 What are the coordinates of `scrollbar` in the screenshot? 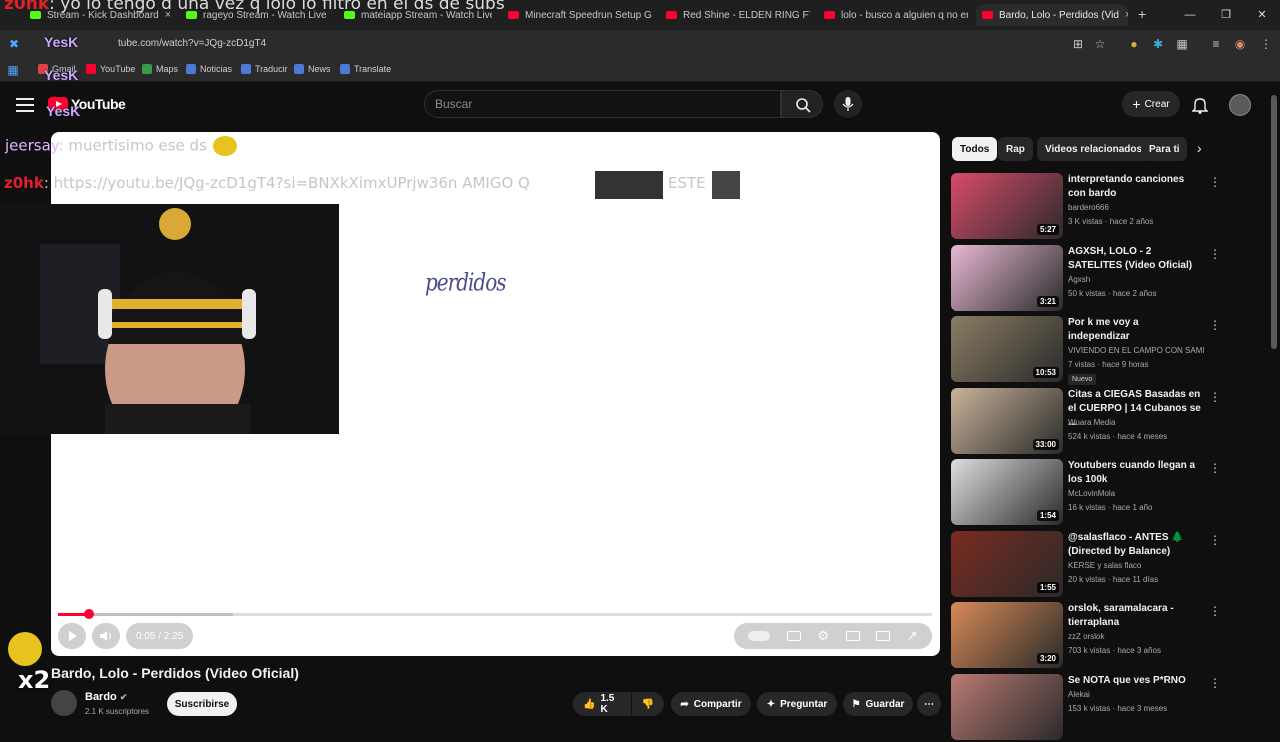 It's located at (1274, 222).